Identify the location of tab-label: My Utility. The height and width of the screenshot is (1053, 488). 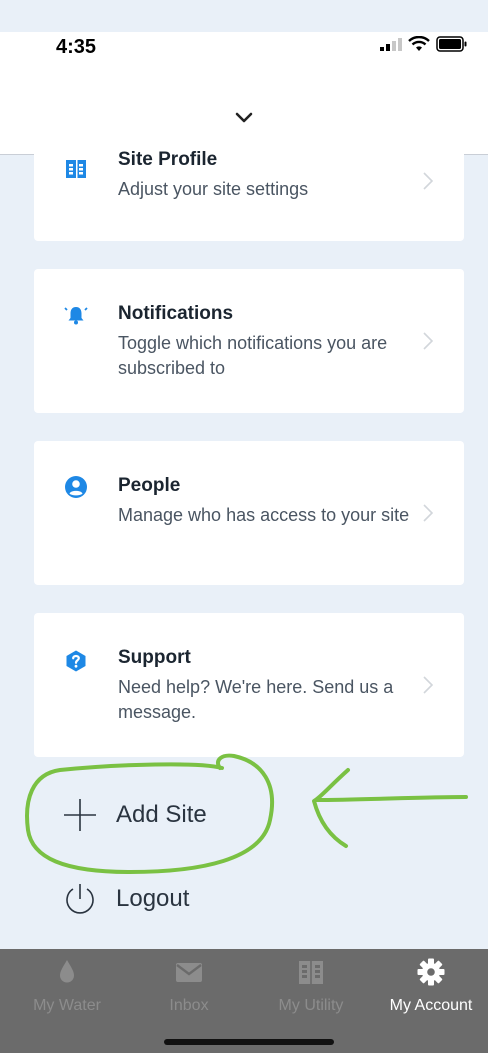
(311, 1005).